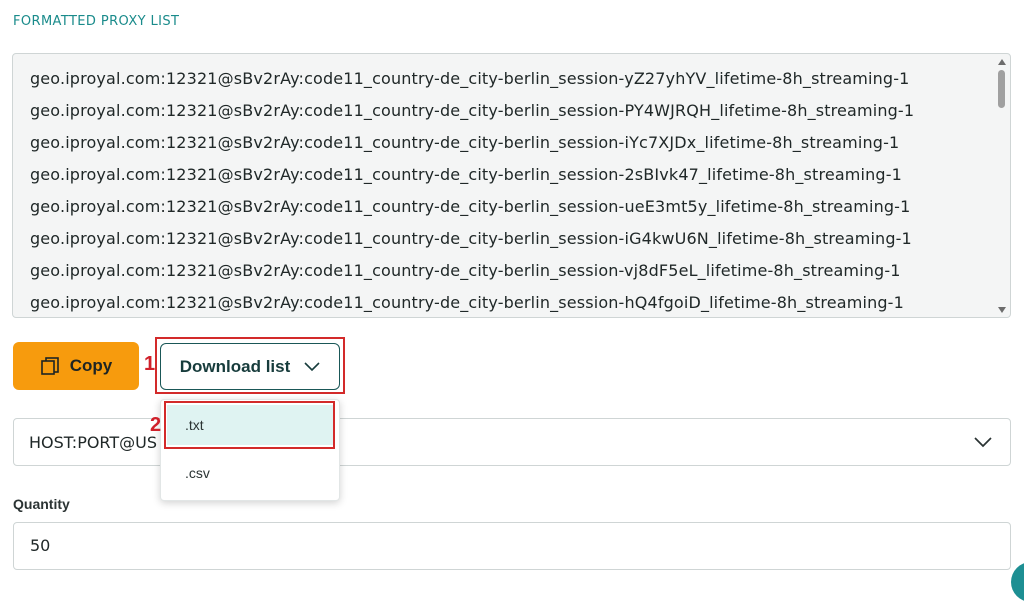  What do you see at coordinates (235, 366) in the screenshot?
I see `download-list-label: Download list` at bounding box center [235, 366].